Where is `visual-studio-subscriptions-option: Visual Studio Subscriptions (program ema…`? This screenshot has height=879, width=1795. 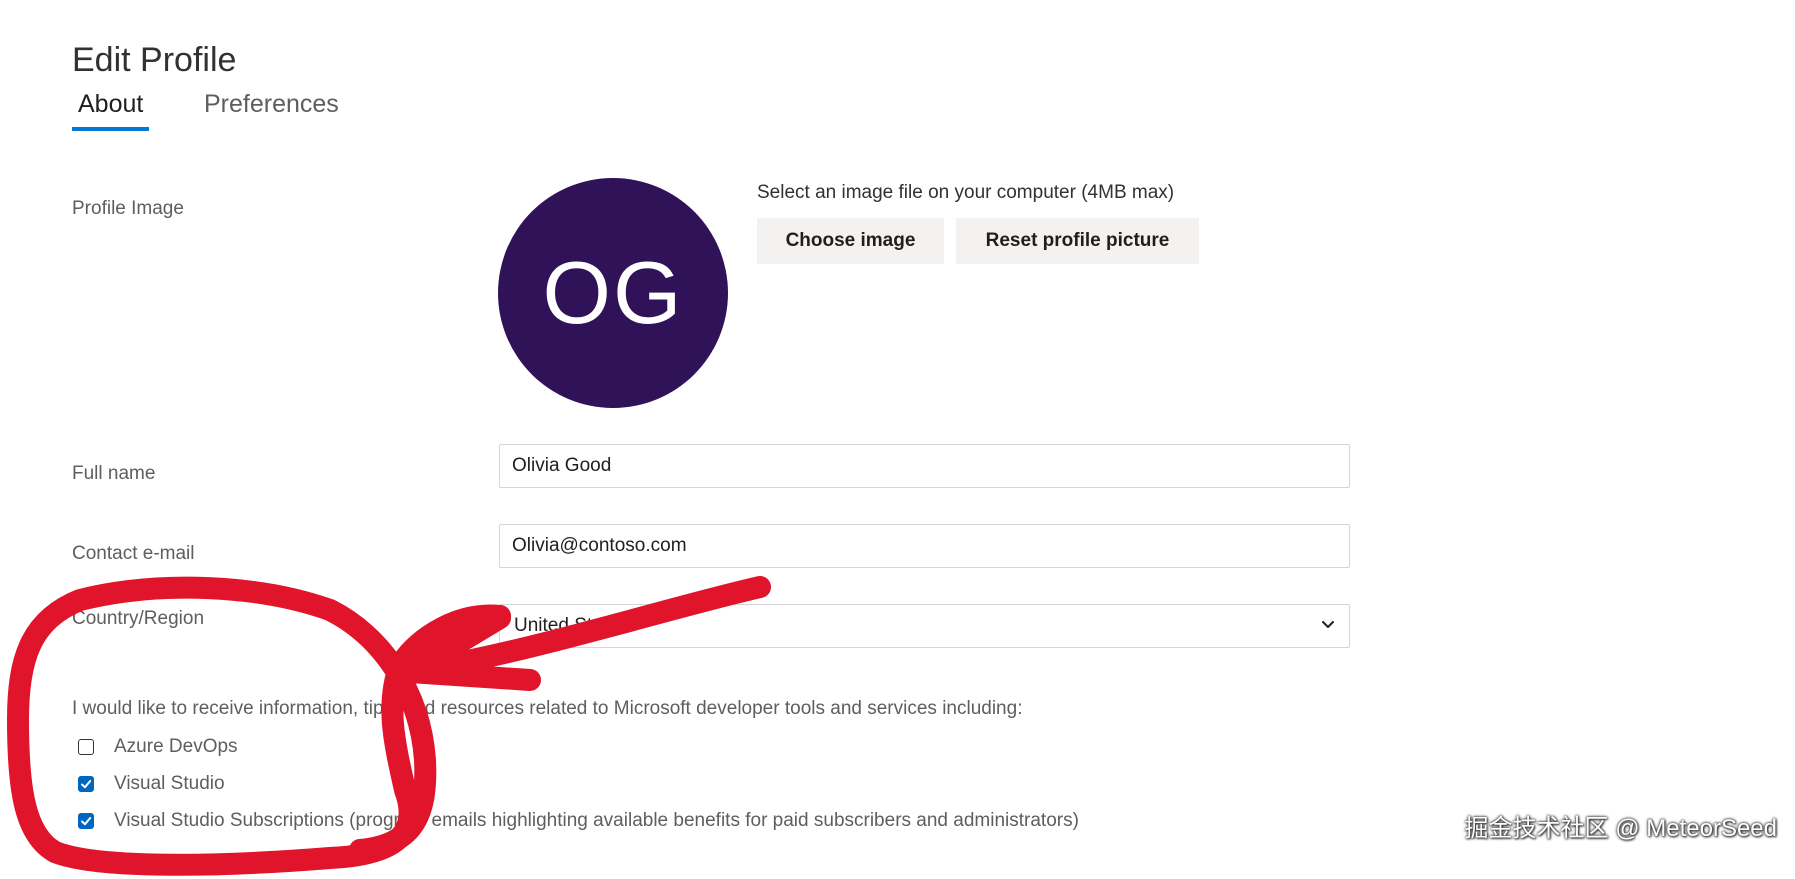
visual-studio-subscriptions-option: Visual Studio Subscriptions (program ema… is located at coordinates (578, 821).